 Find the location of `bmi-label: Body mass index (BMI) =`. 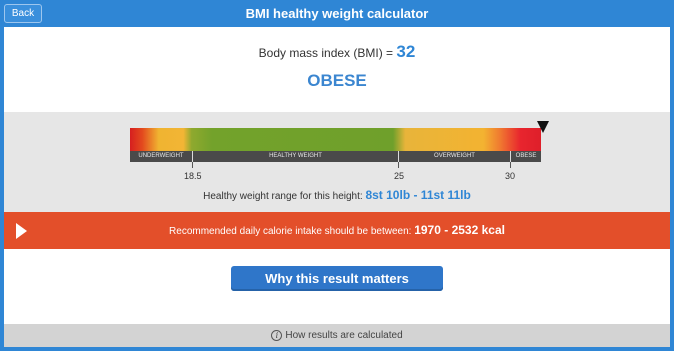

bmi-label: Body mass index (BMI) = is located at coordinates (327, 53).